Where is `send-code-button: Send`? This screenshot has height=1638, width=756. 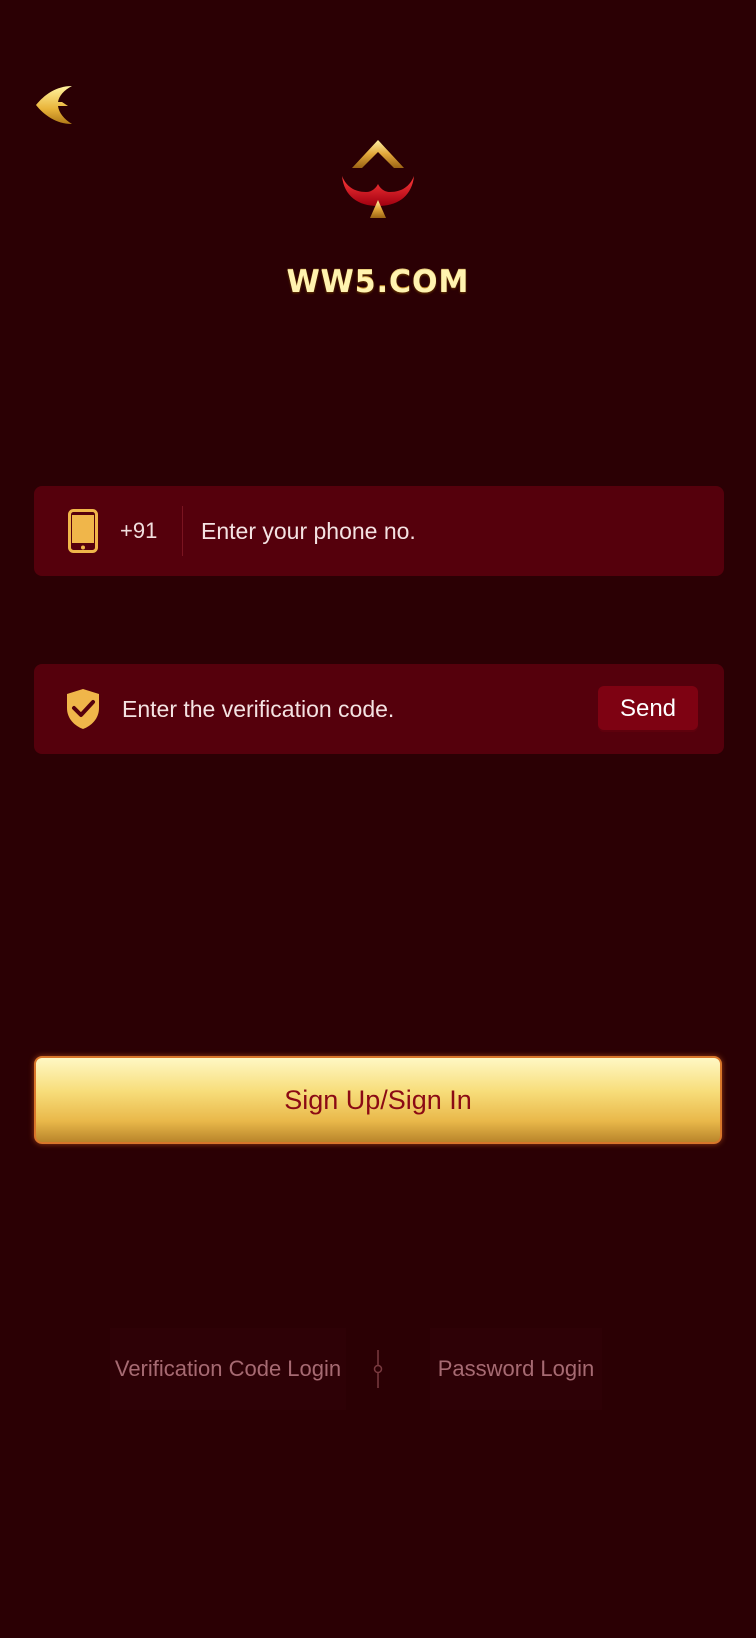 send-code-button: Send is located at coordinates (648, 709).